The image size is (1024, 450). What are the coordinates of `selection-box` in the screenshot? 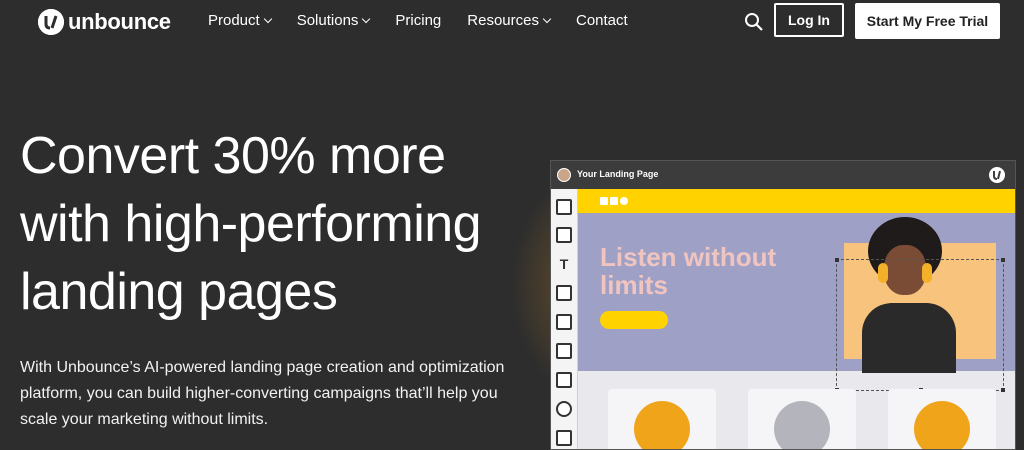 It's located at (920, 325).